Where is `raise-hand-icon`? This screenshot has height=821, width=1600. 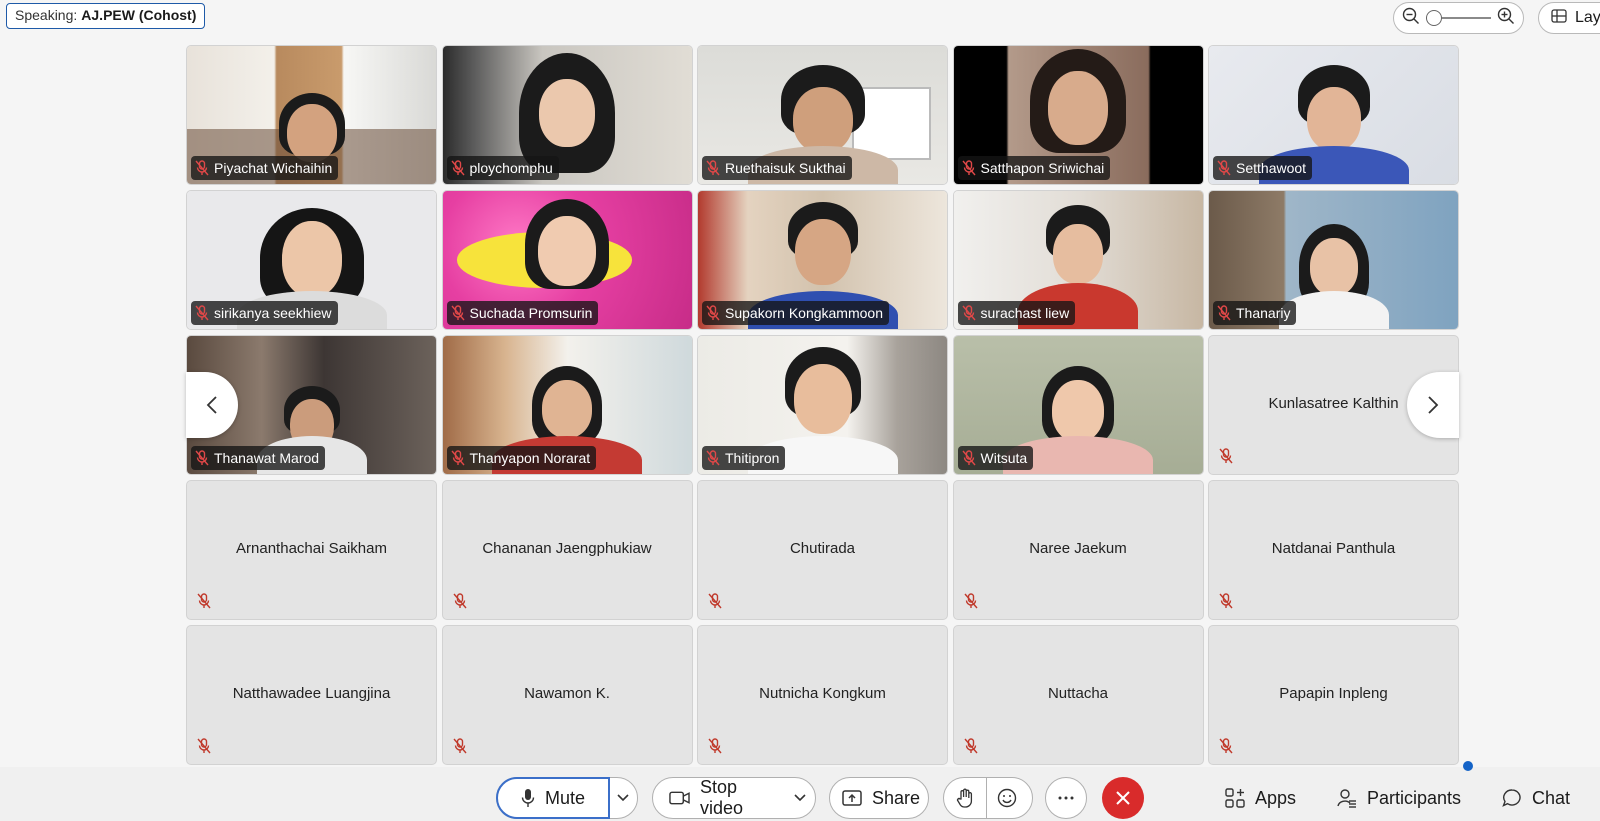 raise-hand-icon is located at coordinates (964, 798).